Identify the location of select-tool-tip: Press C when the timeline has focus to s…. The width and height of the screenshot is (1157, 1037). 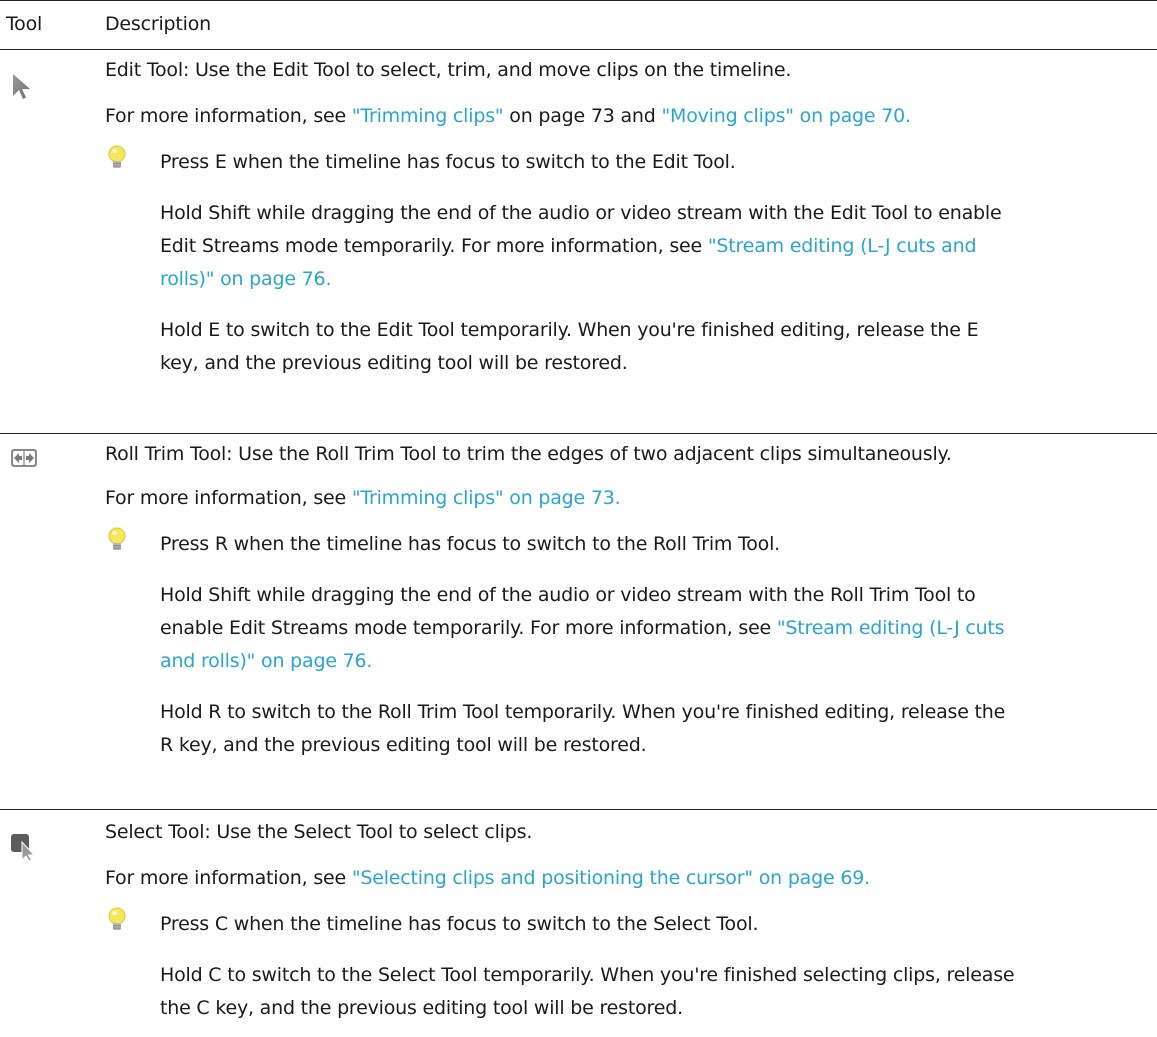
(459, 924).